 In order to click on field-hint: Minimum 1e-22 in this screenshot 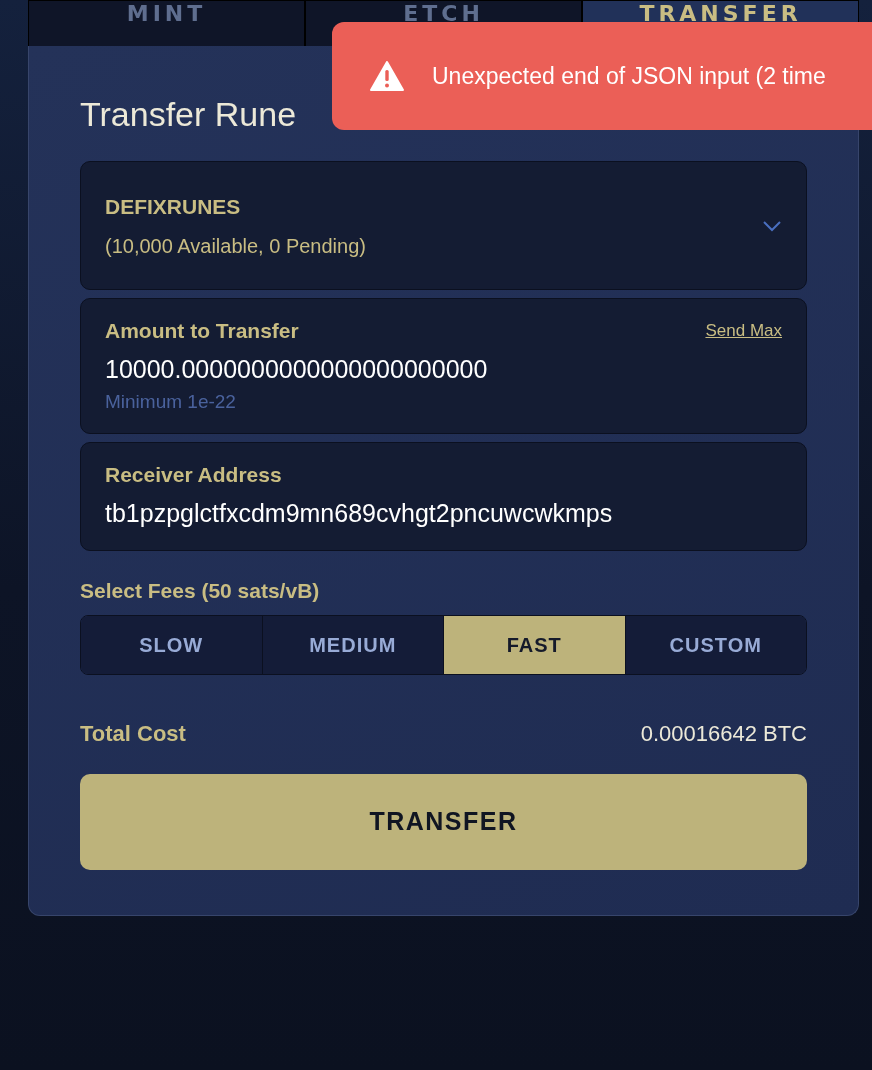, I will do `click(171, 402)`.